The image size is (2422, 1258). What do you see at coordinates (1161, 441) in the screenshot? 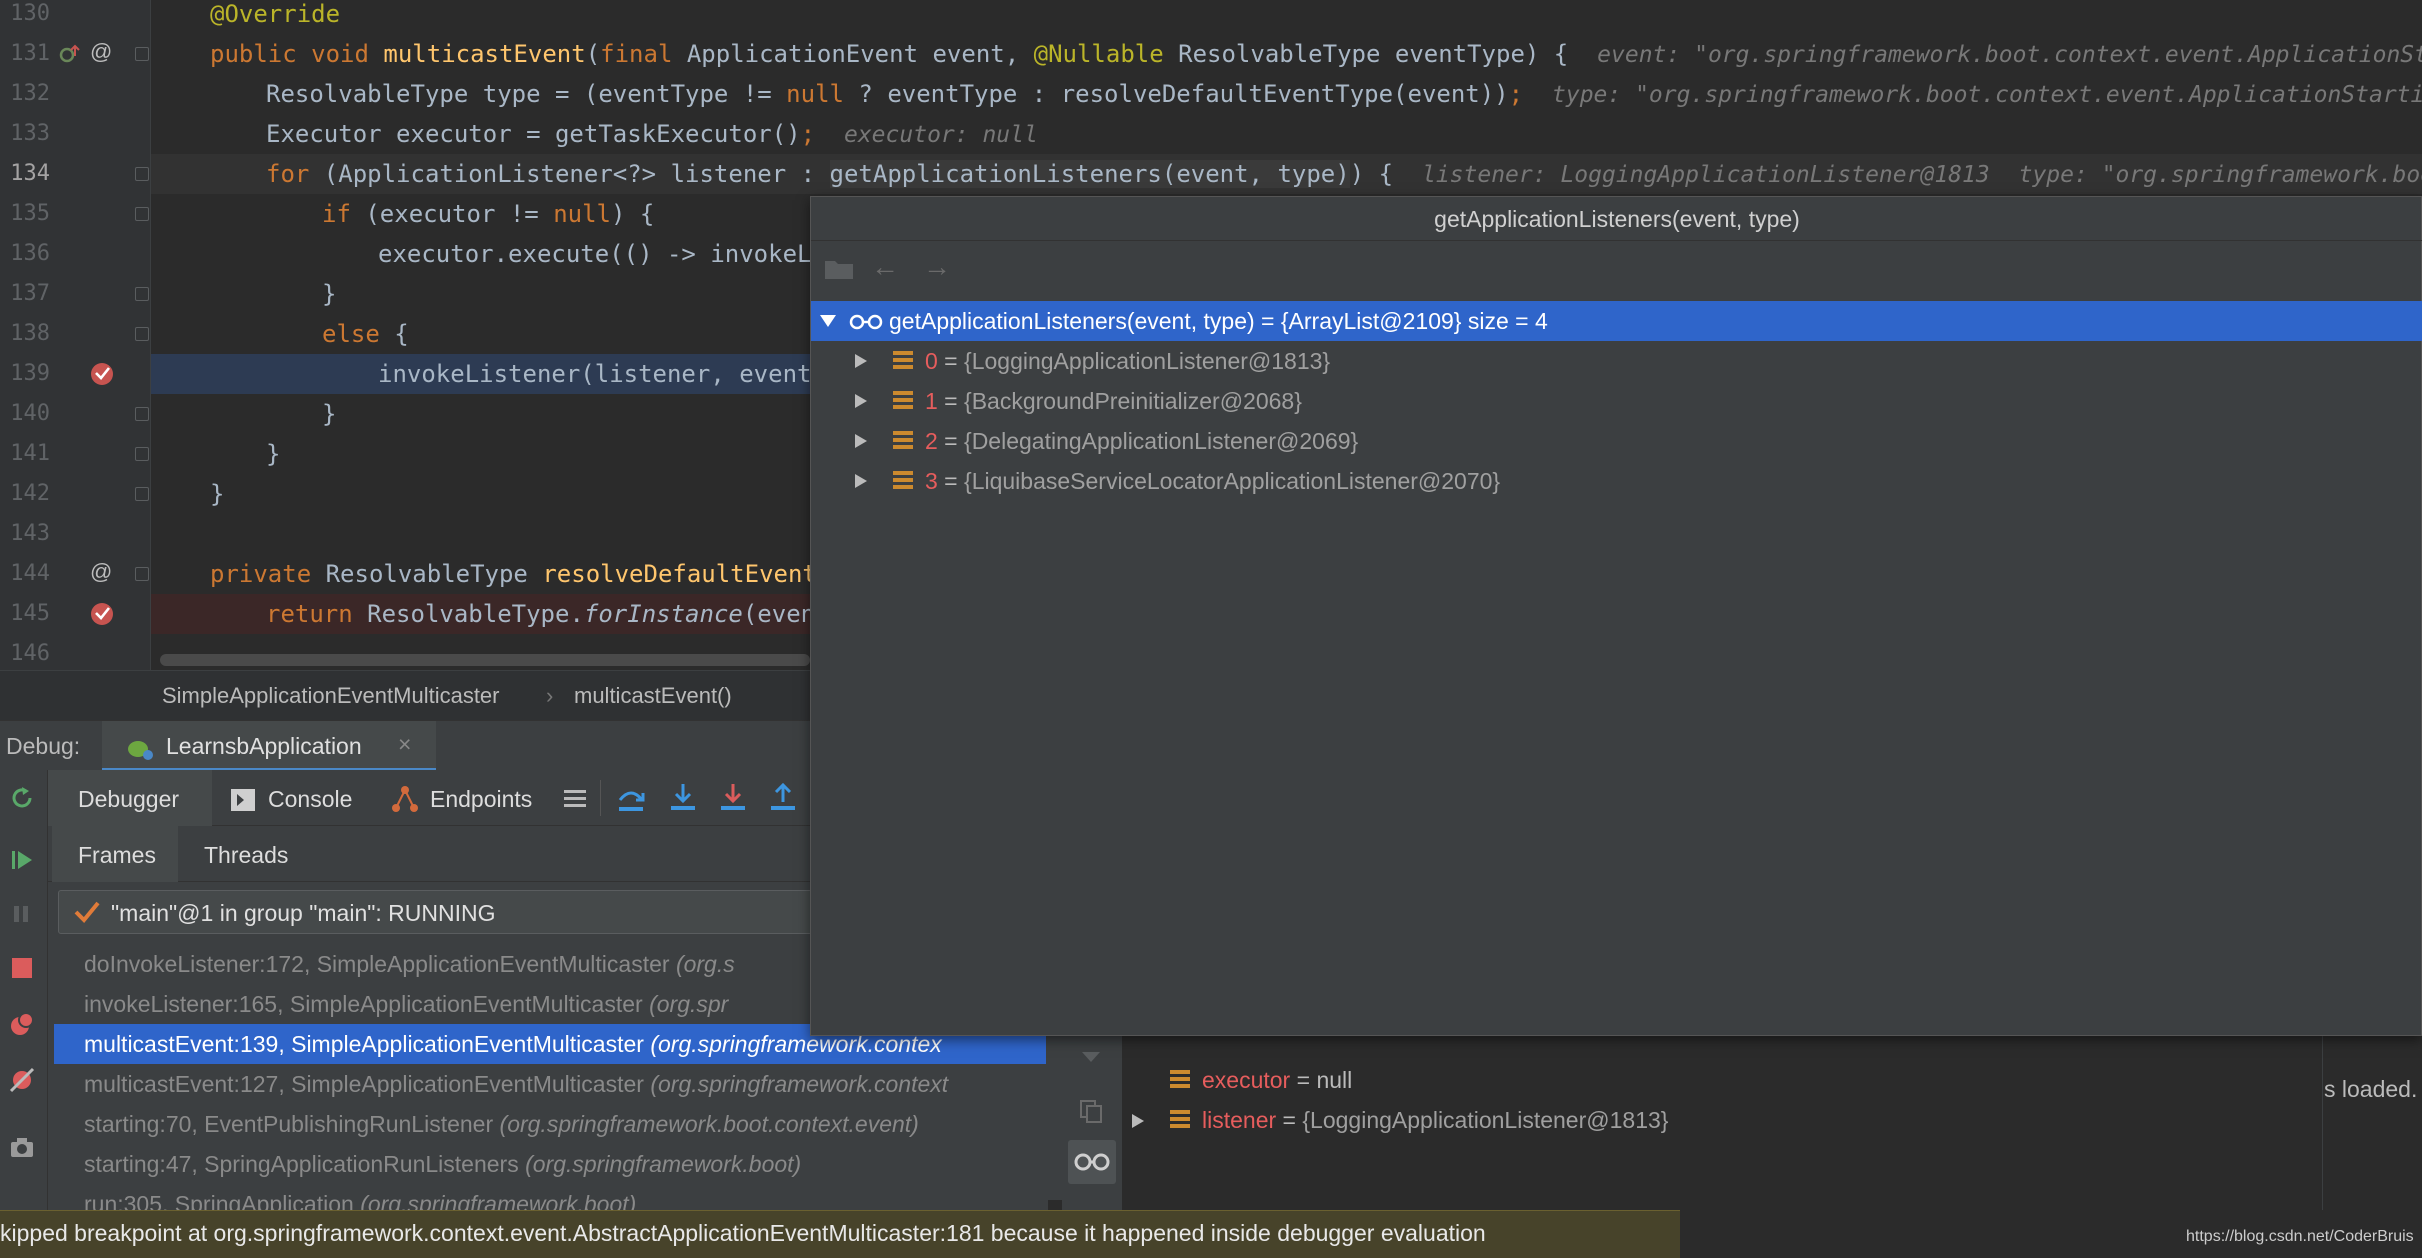
I see `item-value: {DelegatingApplicationListener@2069}` at bounding box center [1161, 441].